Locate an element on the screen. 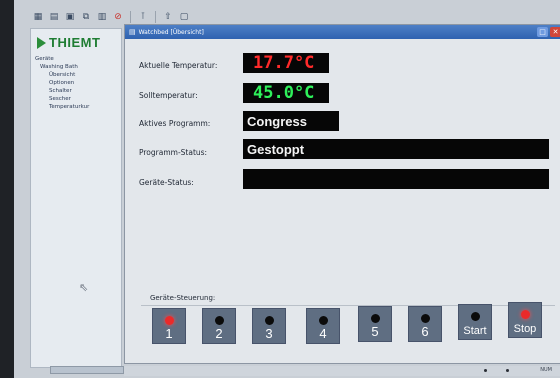 This screenshot has height=378, width=560. control-button-label: 3 is located at coordinates (269, 333).